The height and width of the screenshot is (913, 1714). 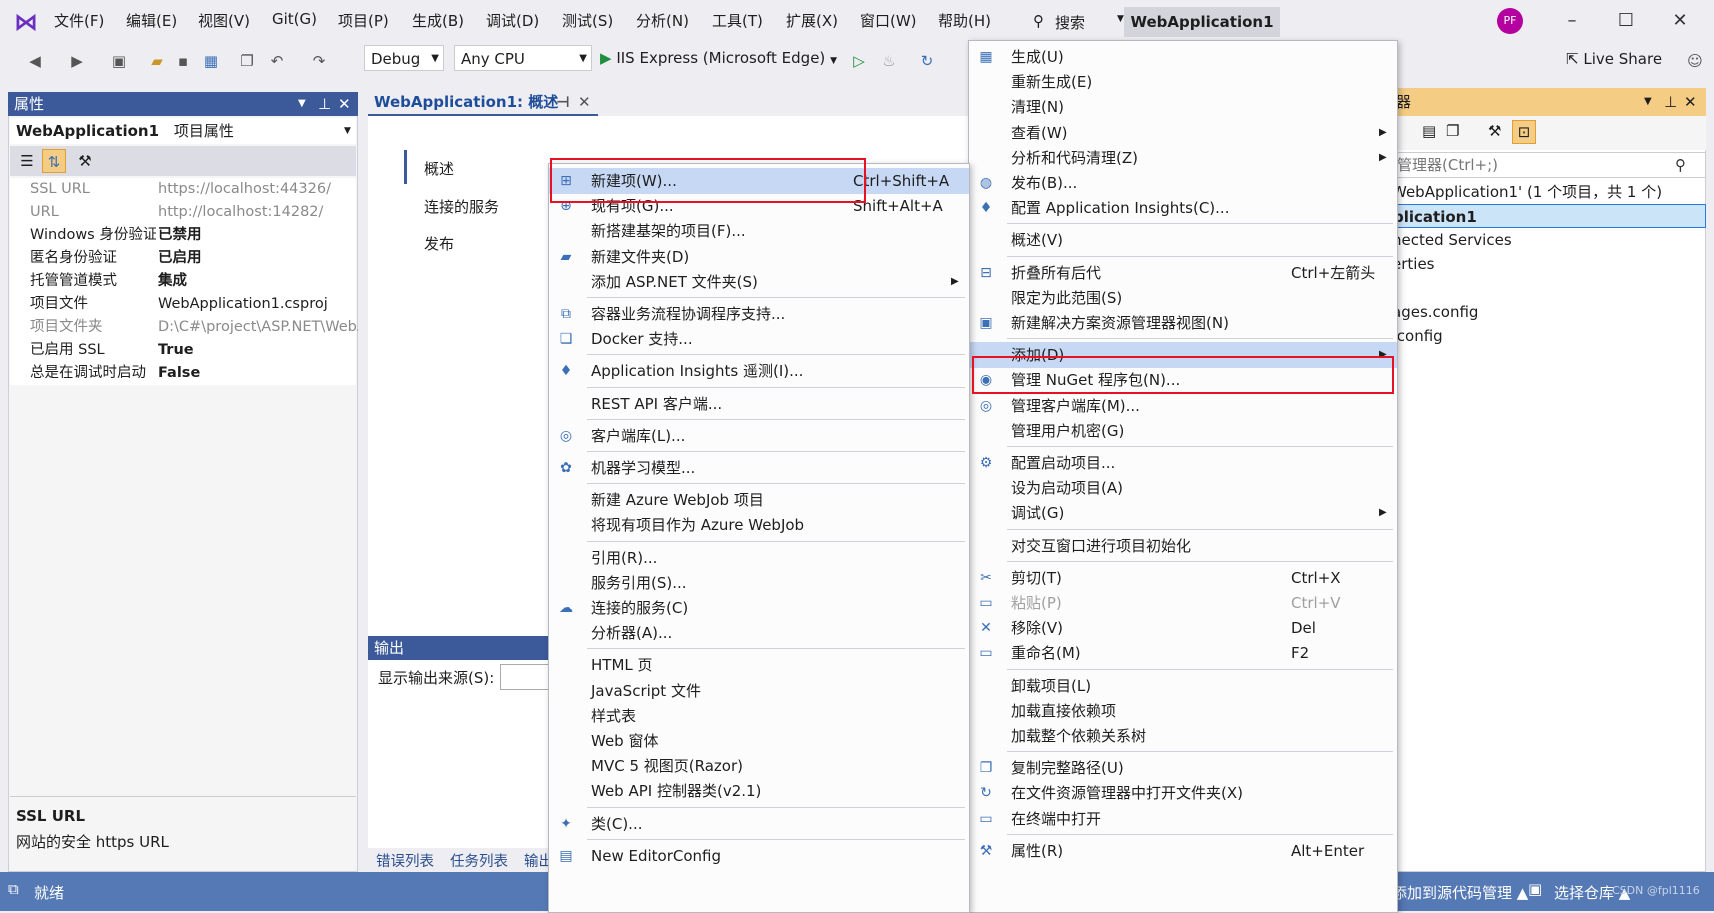 What do you see at coordinates (224, 20) in the screenshot?
I see `menu-item-2: 视图(V)` at bounding box center [224, 20].